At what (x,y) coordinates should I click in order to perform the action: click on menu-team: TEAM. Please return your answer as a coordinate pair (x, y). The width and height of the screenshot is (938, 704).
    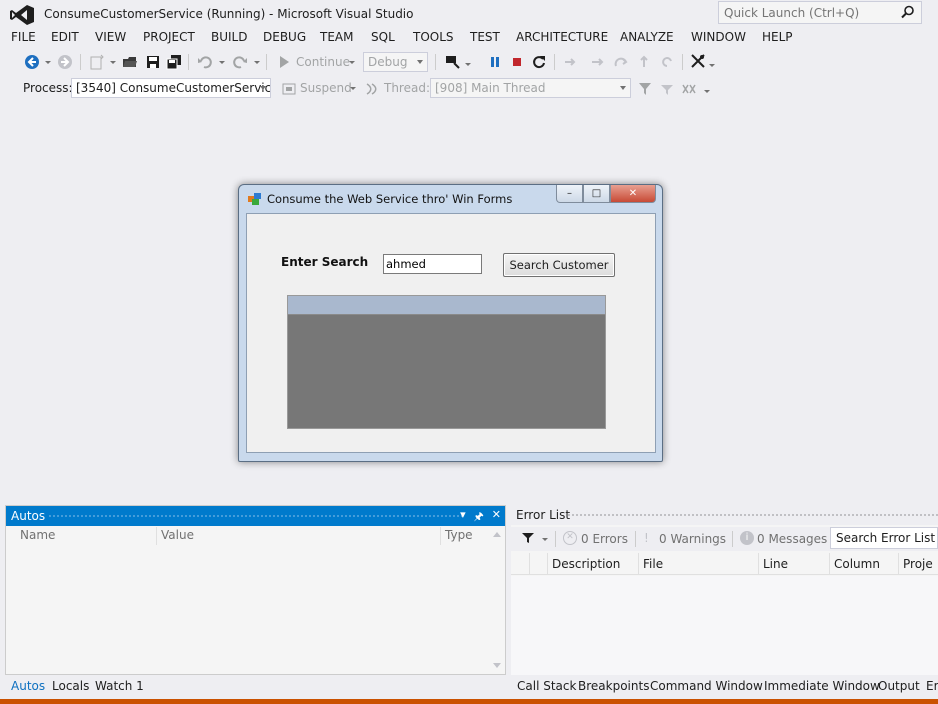
    Looking at the image, I should click on (336, 37).